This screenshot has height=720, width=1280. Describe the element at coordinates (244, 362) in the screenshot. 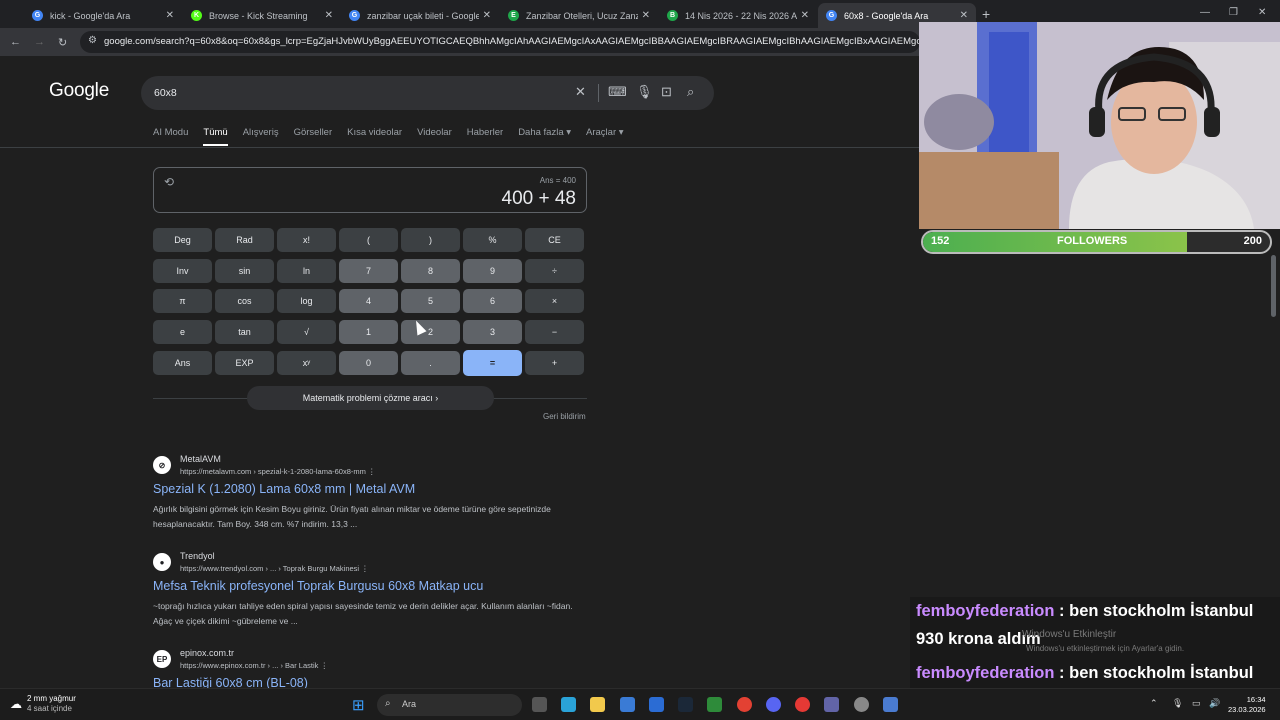

I see `calc-key: EXP` at that location.